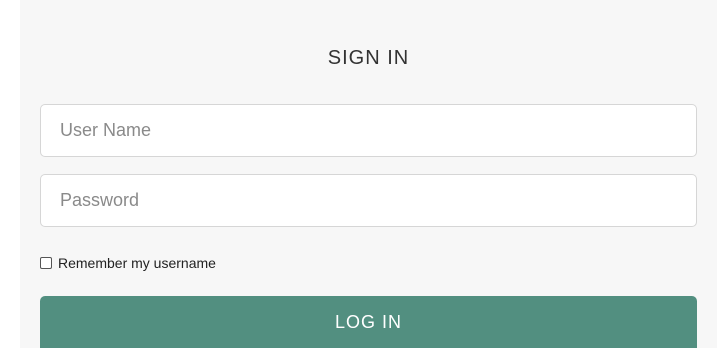 This screenshot has width=717, height=348. What do you see at coordinates (368, 200) in the screenshot?
I see `password-input` at bounding box center [368, 200].